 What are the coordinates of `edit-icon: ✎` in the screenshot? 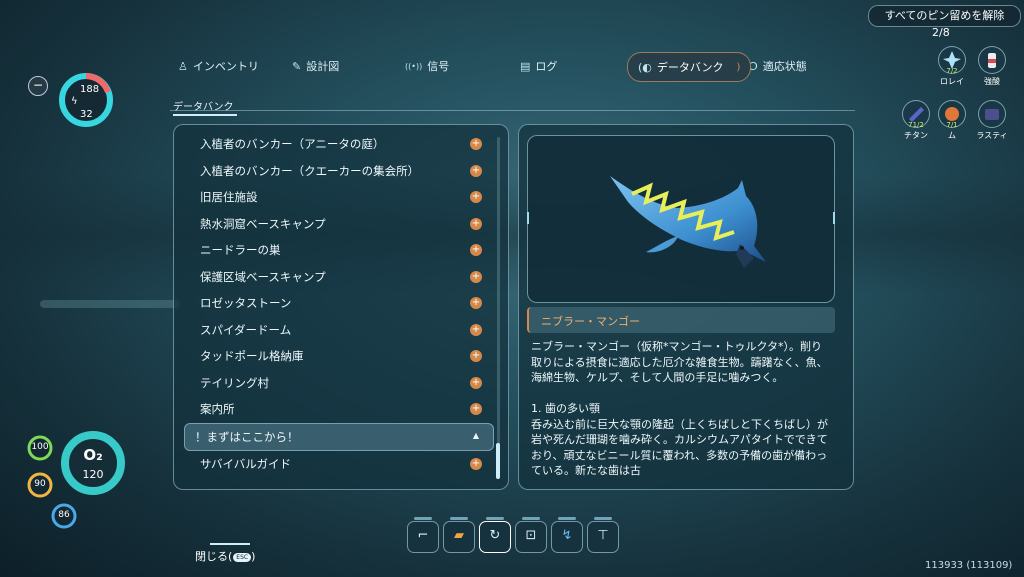 It's located at (297, 66).